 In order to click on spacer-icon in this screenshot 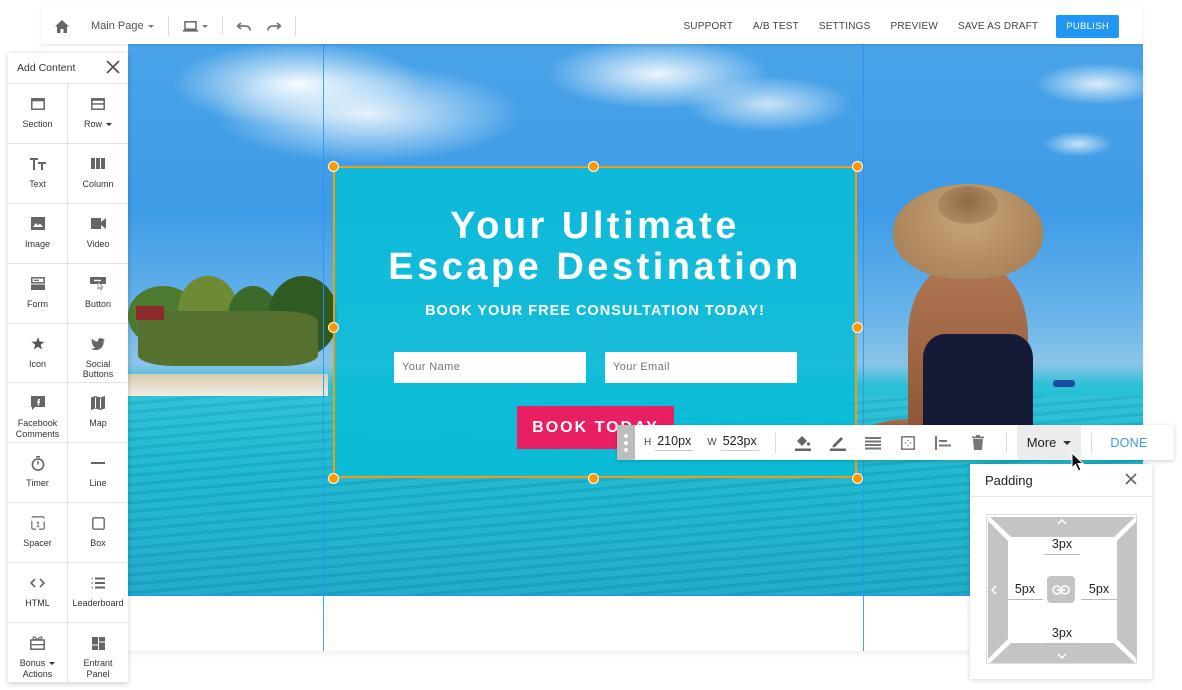, I will do `click(37, 523)`.